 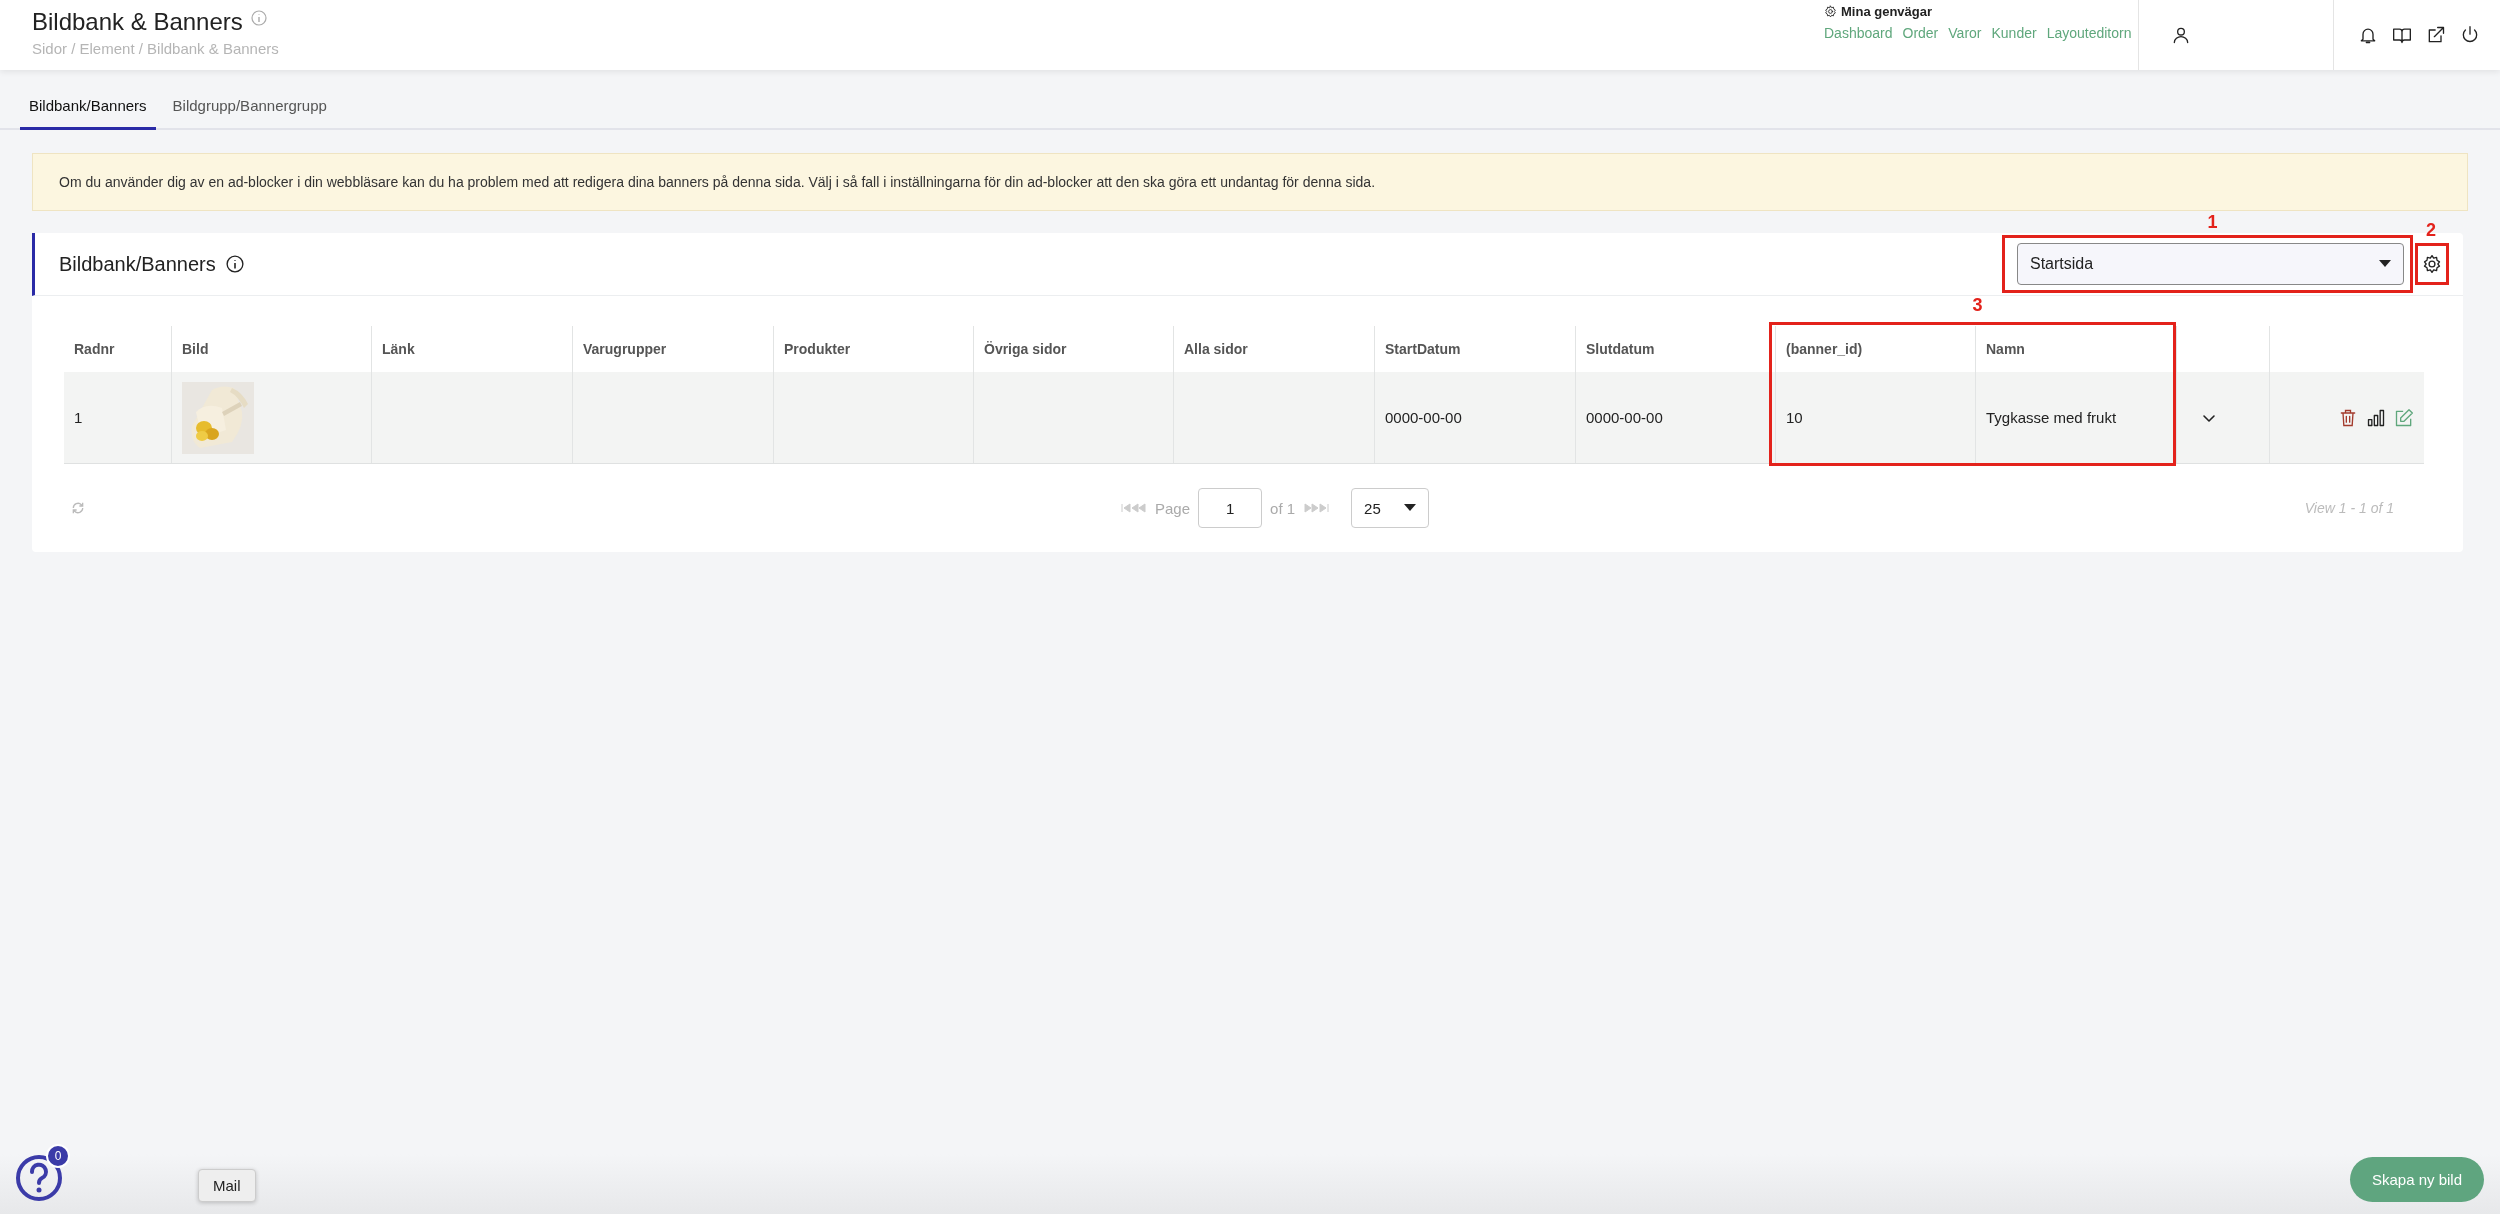 What do you see at coordinates (2005, 349) in the screenshot?
I see `column-header: Namn` at bounding box center [2005, 349].